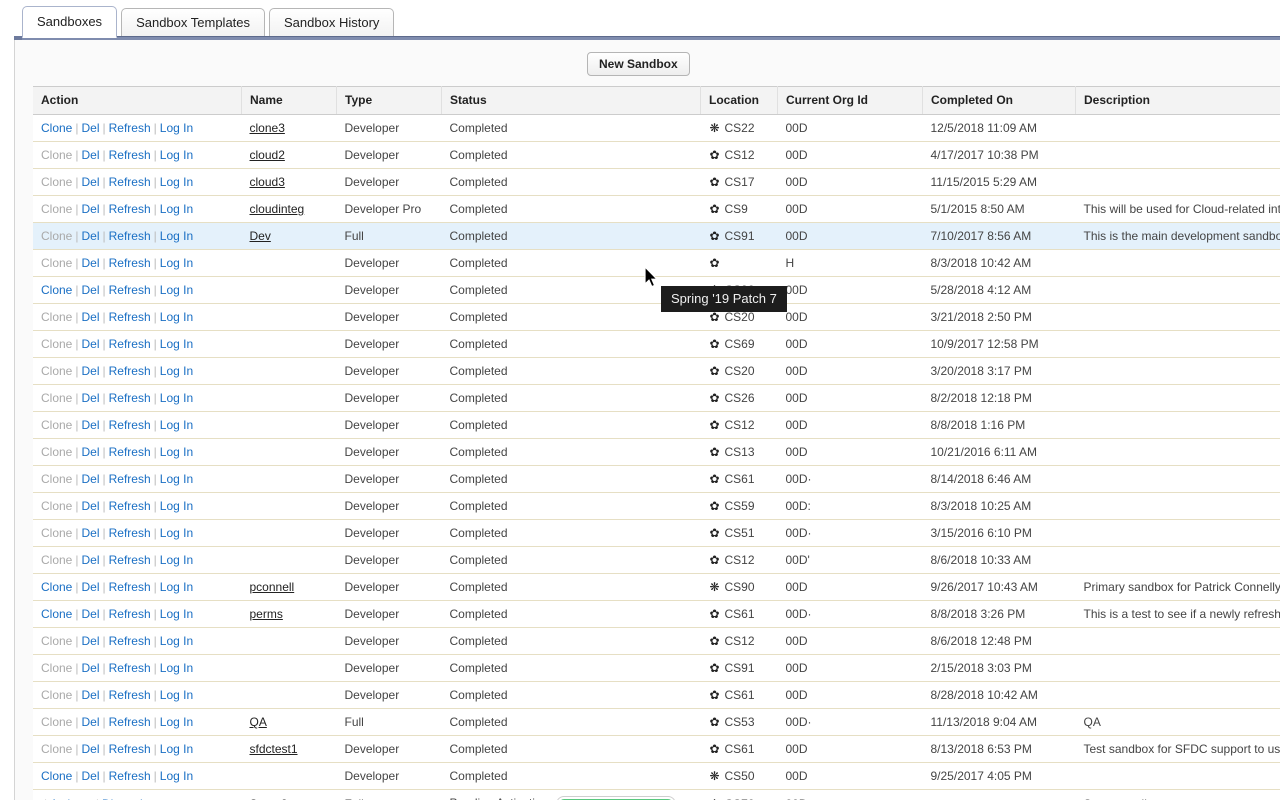  What do you see at coordinates (999, 100) in the screenshot?
I see `column-header-completed-on: Completed On` at bounding box center [999, 100].